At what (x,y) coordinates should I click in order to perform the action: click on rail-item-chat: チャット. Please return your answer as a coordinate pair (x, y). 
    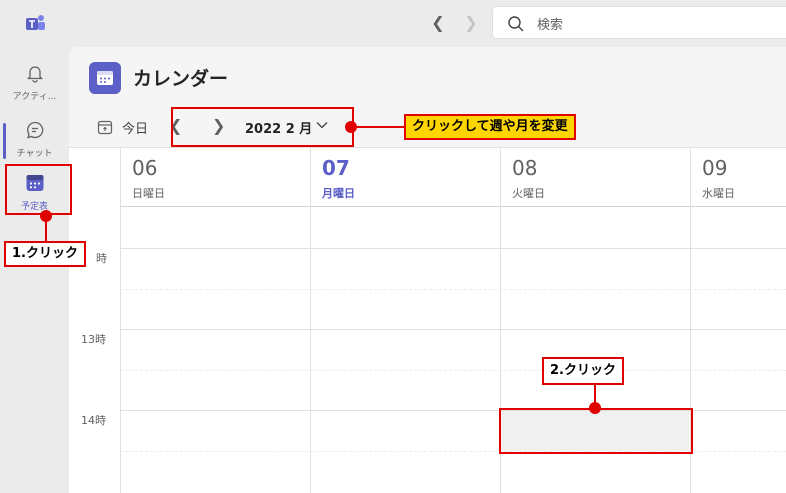
    Looking at the image, I should click on (34, 137).